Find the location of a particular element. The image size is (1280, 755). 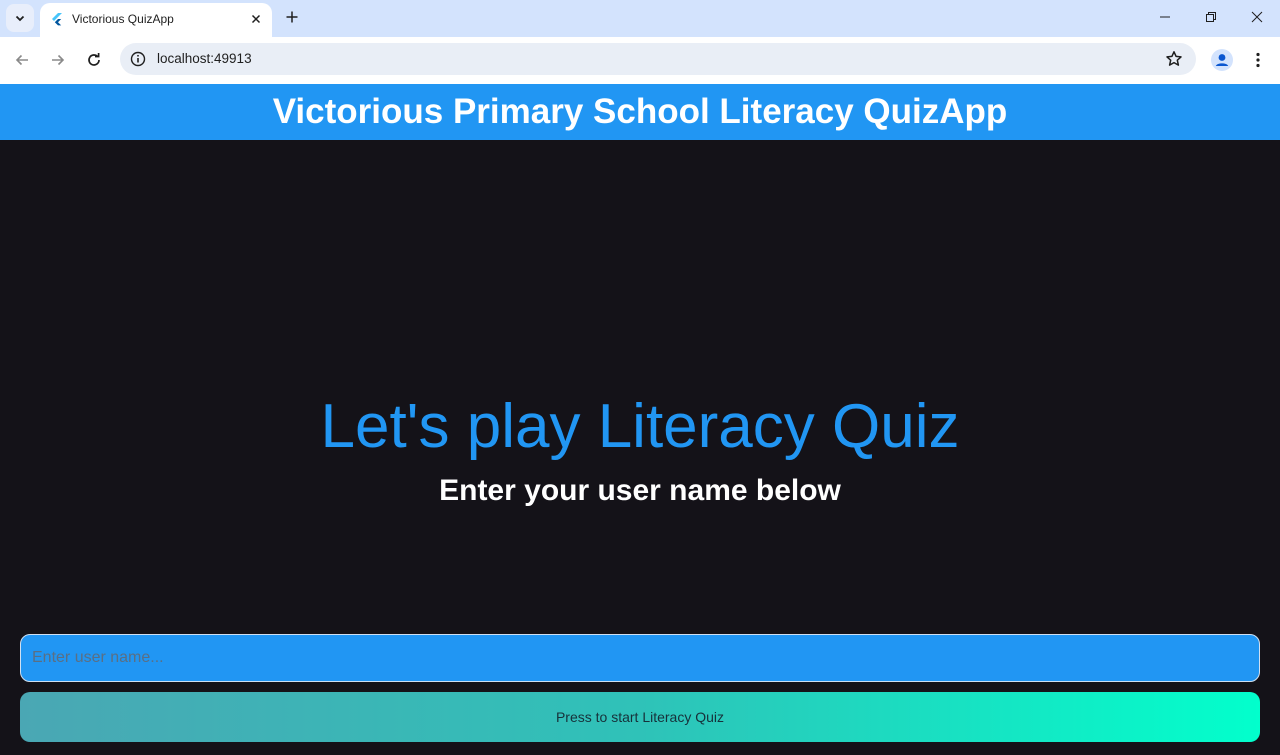

reload-icon is located at coordinates (94, 59).